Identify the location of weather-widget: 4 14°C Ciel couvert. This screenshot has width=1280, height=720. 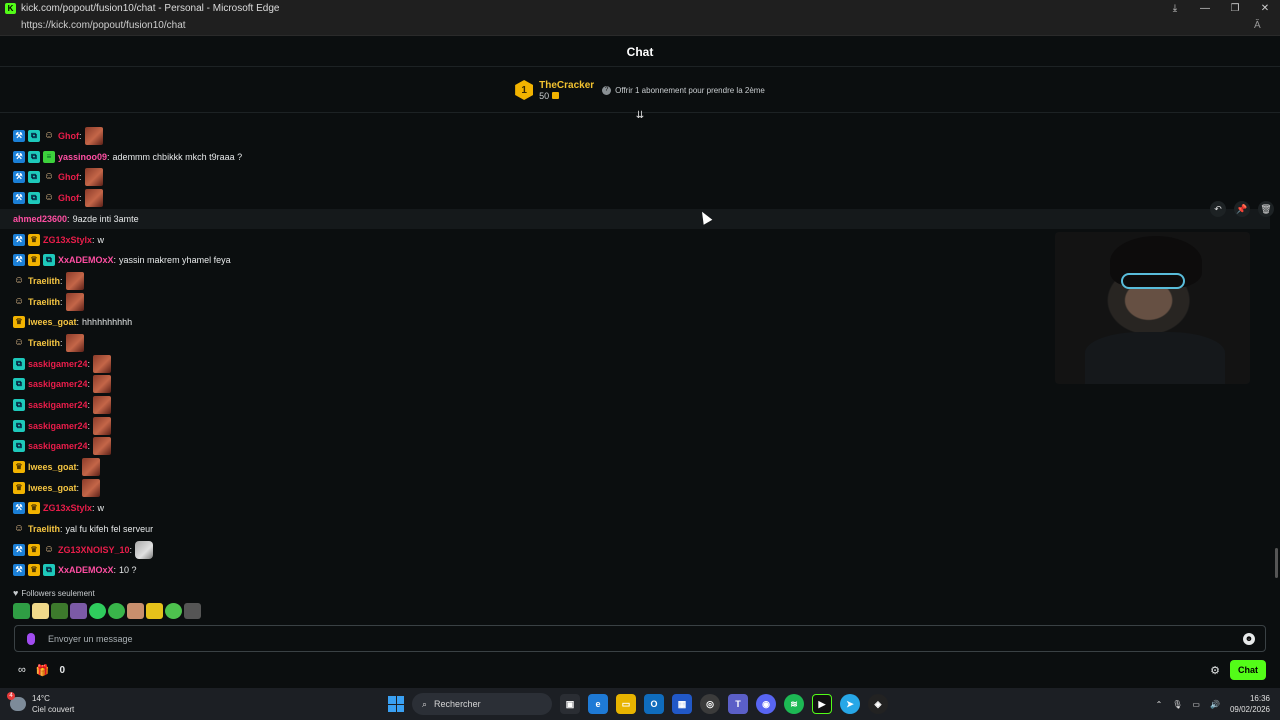
(188, 703).